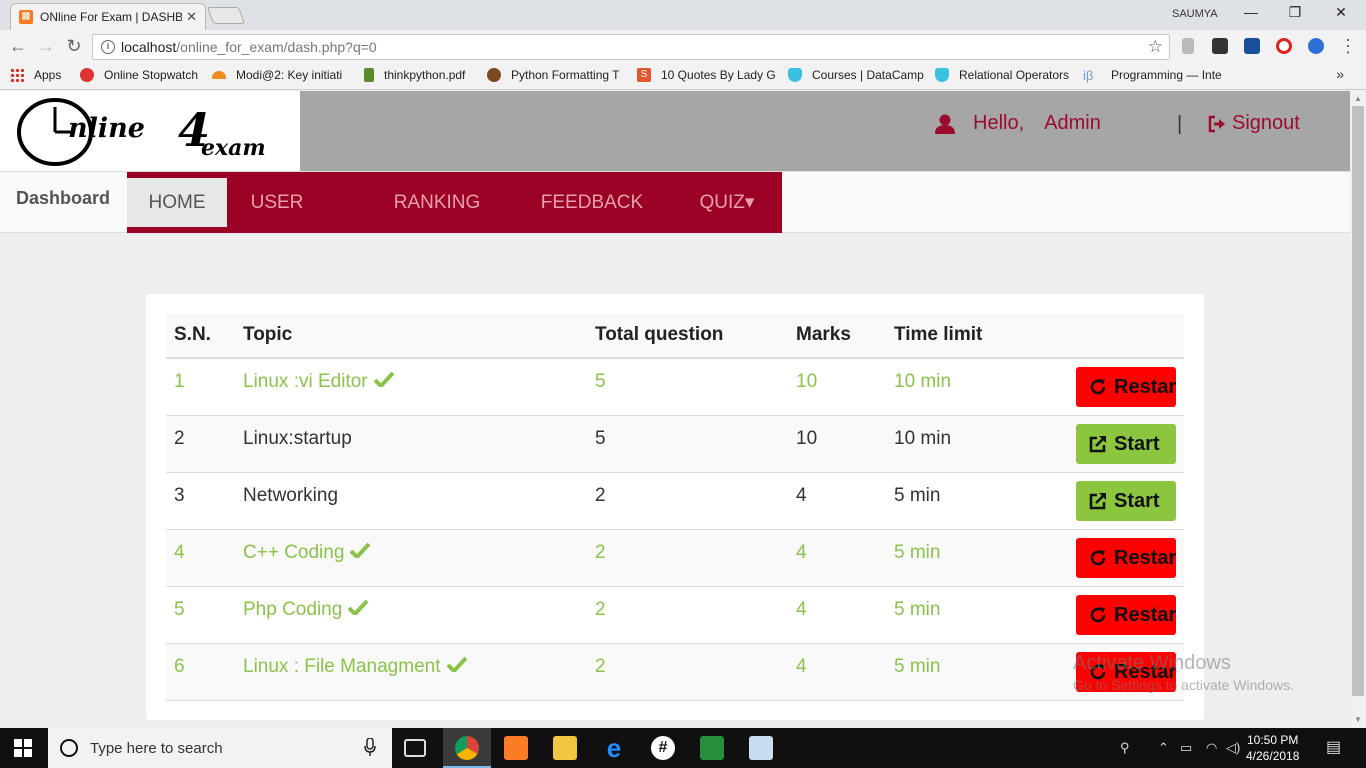  I want to click on logo-text: nline, so click(106, 128).